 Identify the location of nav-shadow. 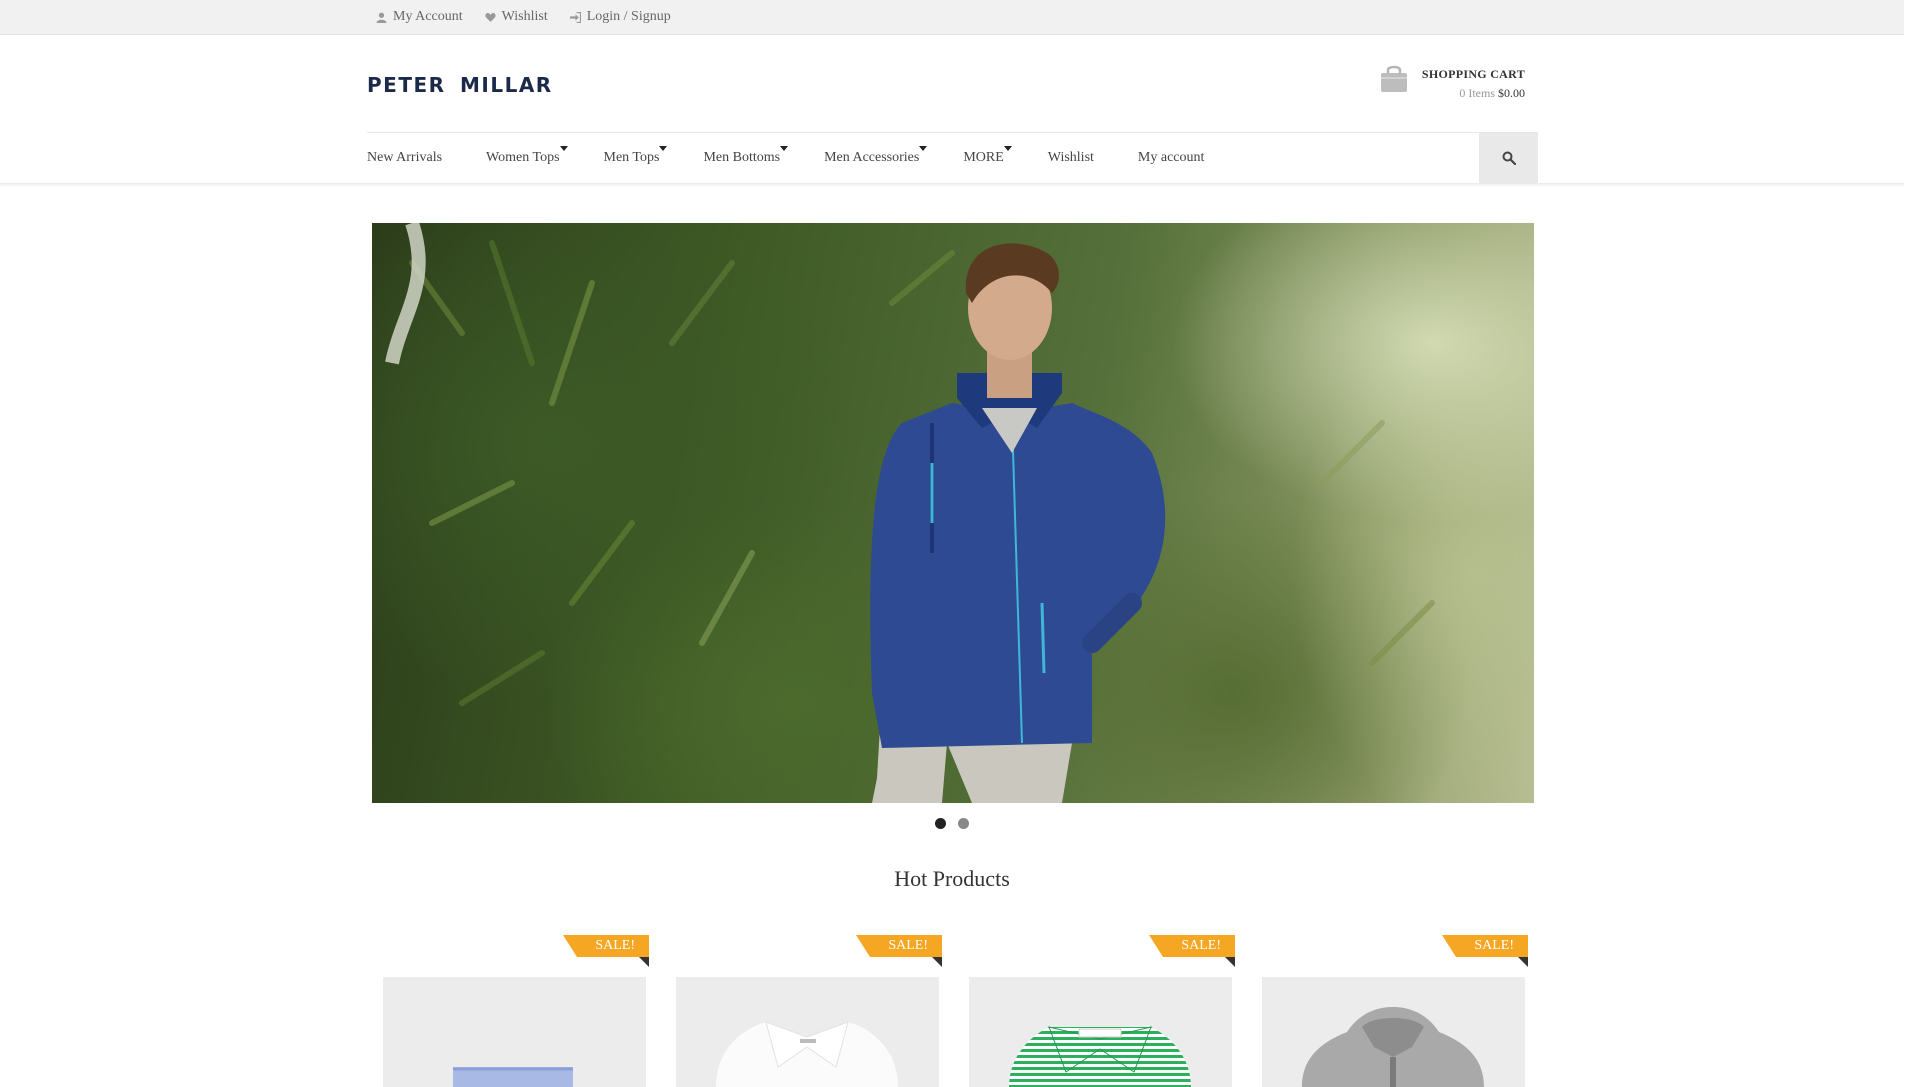
(952, 185).